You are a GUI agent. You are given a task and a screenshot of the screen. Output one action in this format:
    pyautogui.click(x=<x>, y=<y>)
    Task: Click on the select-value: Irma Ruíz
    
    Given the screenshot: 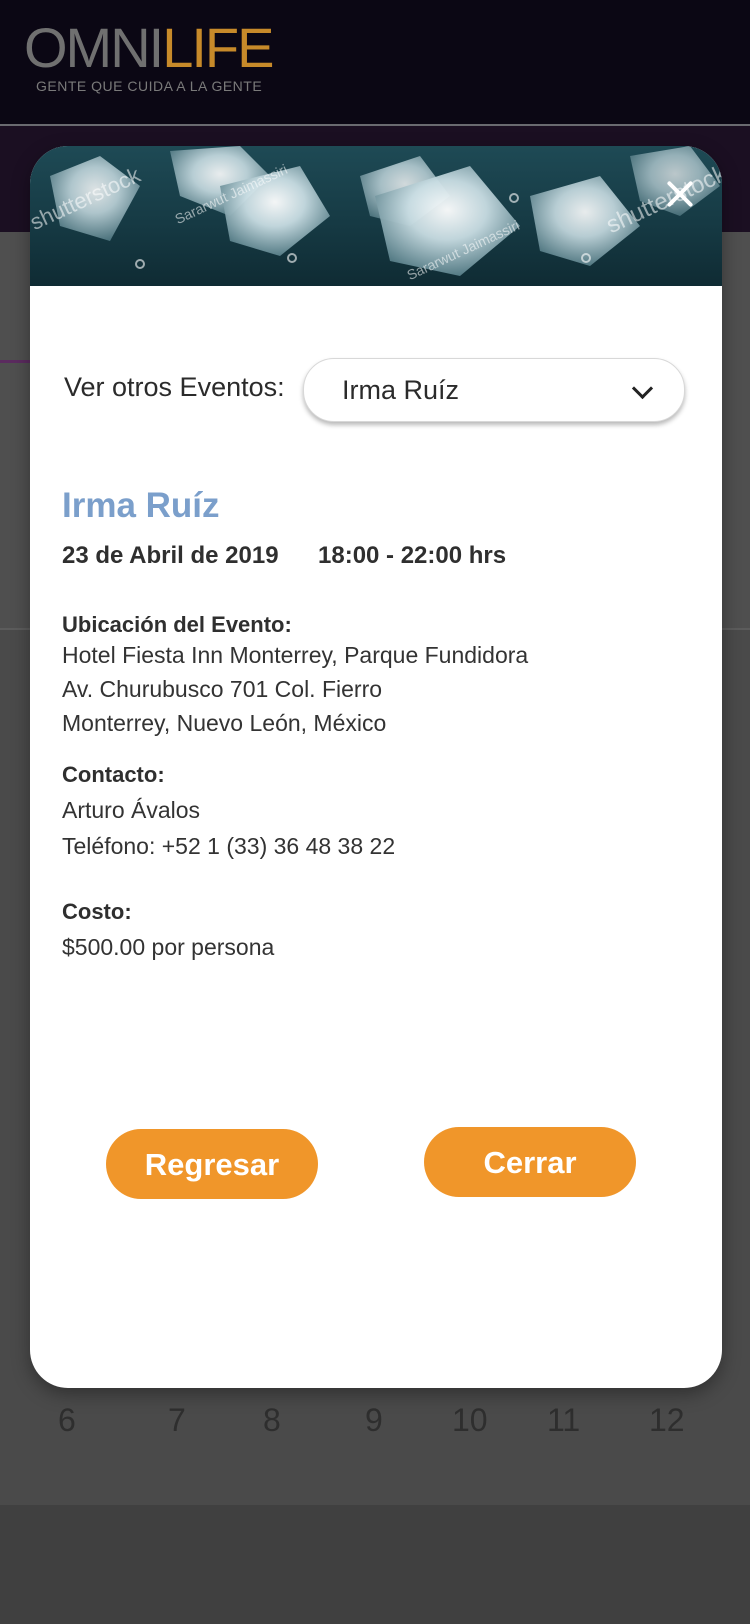 What is the action you would take?
    pyautogui.click(x=401, y=390)
    